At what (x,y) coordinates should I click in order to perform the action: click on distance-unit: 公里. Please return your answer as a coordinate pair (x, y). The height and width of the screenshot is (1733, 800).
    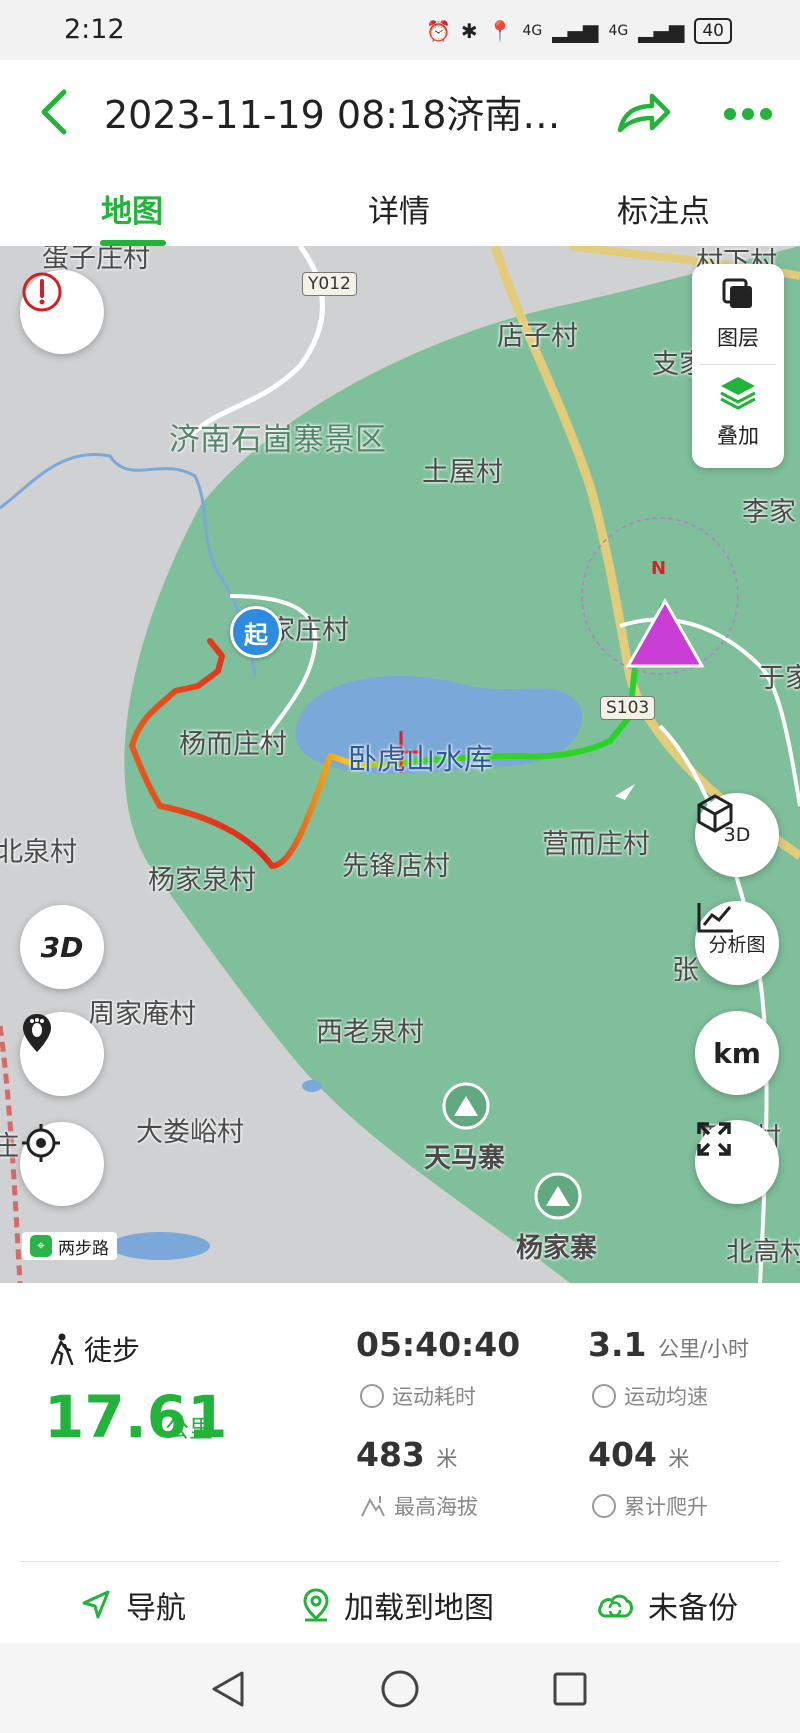
    Looking at the image, I should click on (189, 1429).